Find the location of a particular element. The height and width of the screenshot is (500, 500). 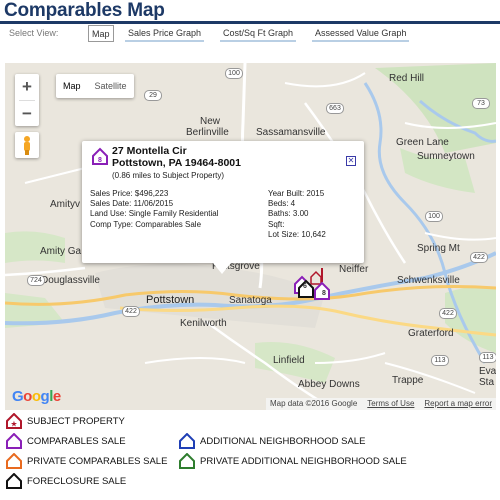

legend-label: PRIVATE COMPARABLES SALE is located at coordinates (97, 461).